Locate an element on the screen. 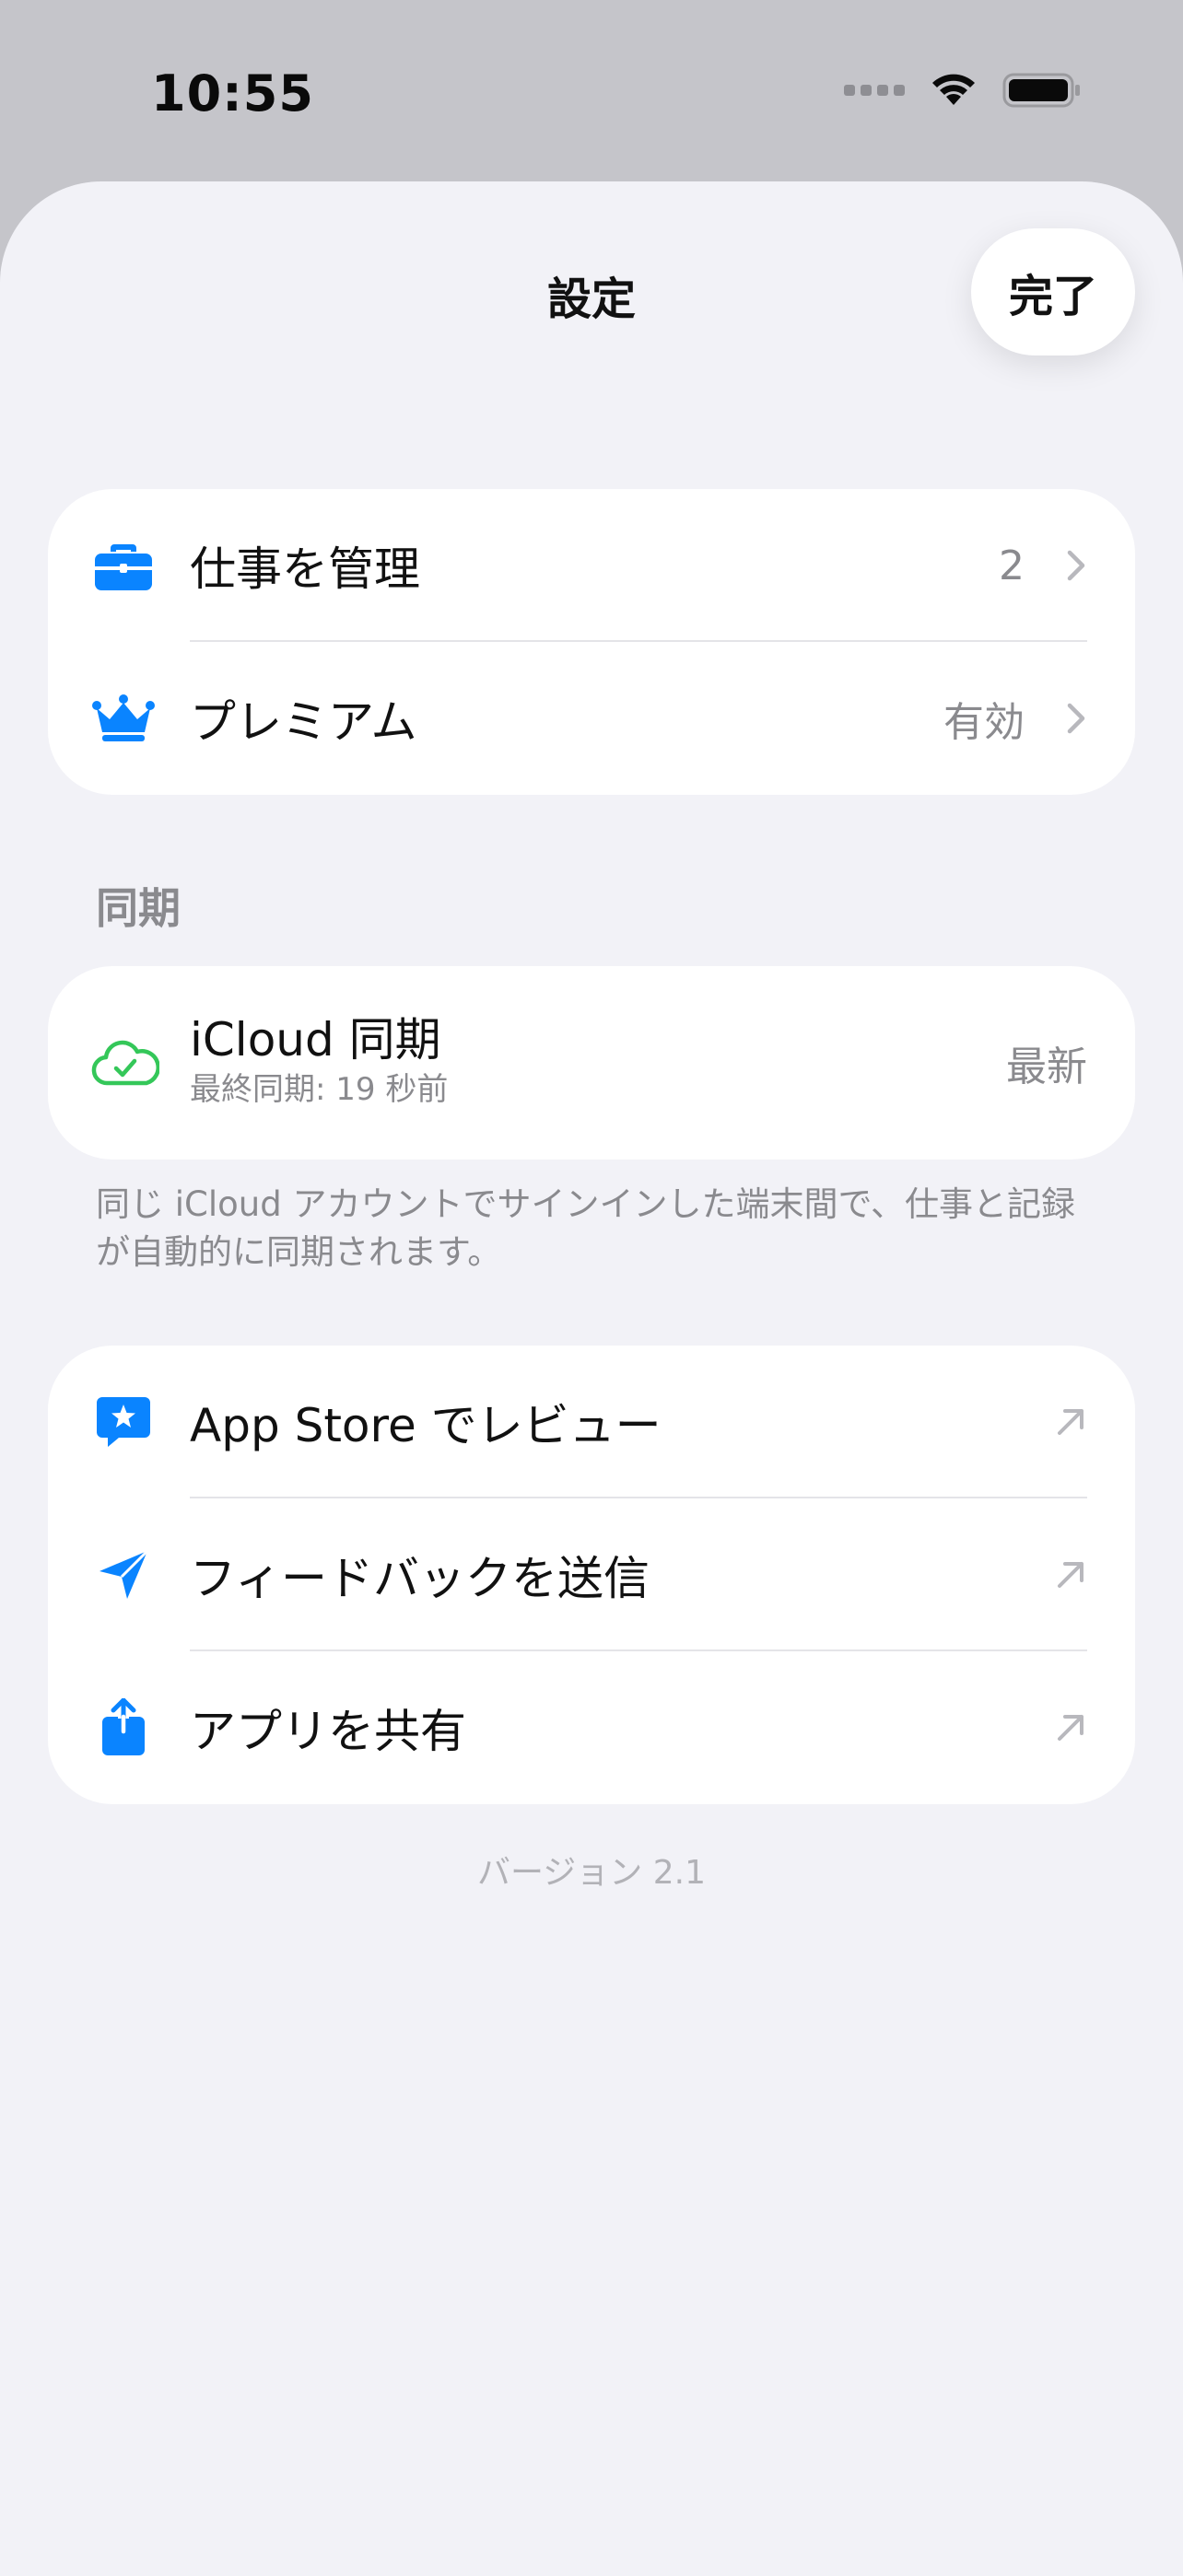 This screenshot has height=2576, width=1183. last-sync-time: 最終同期: 19 秒前 is located at coordinates (319, 1089).